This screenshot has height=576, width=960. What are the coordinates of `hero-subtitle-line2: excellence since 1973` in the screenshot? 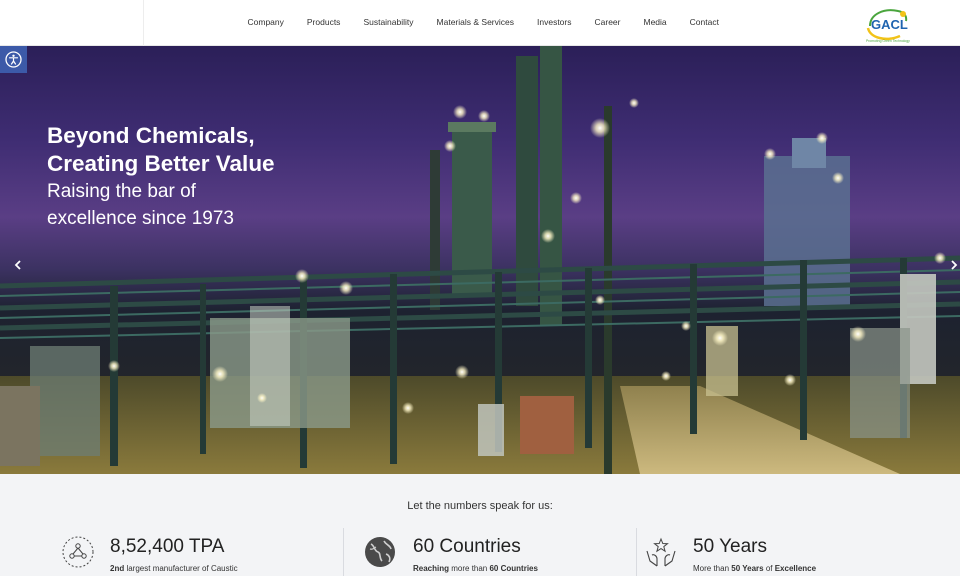 It's located at (140, 218).